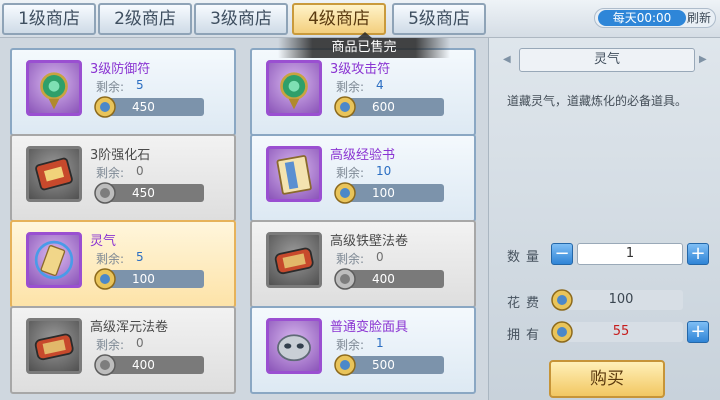  I want to click on item-card: 高级浑元法卷 剩余: 0 400, so click(123, 350).